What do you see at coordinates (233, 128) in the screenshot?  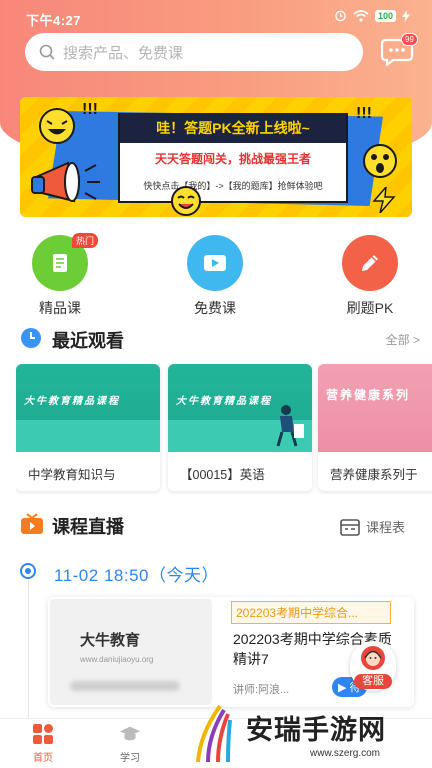 I see `banner-title: 哇！答题PK全新上线啦~` at bounding box center [233, 128].